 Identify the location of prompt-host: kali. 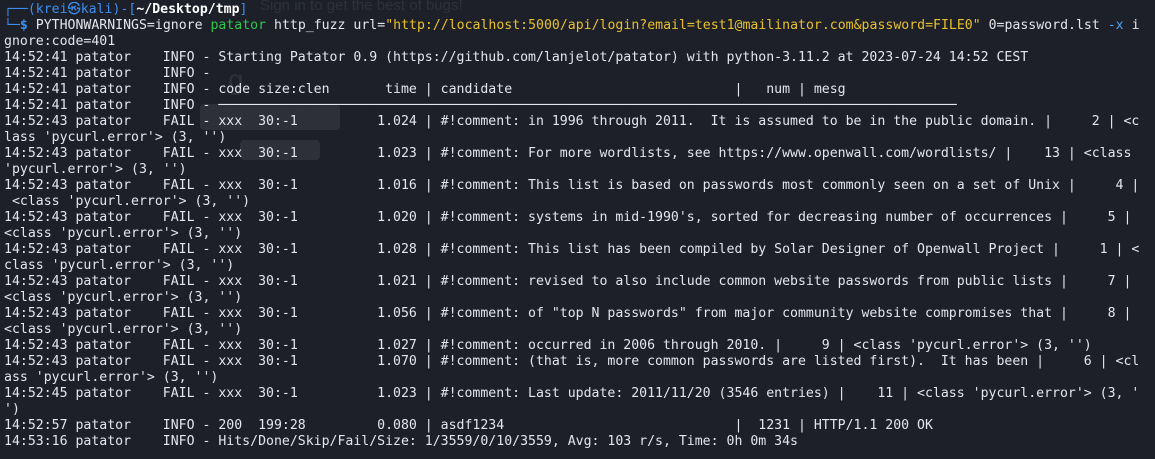
(96, 9).